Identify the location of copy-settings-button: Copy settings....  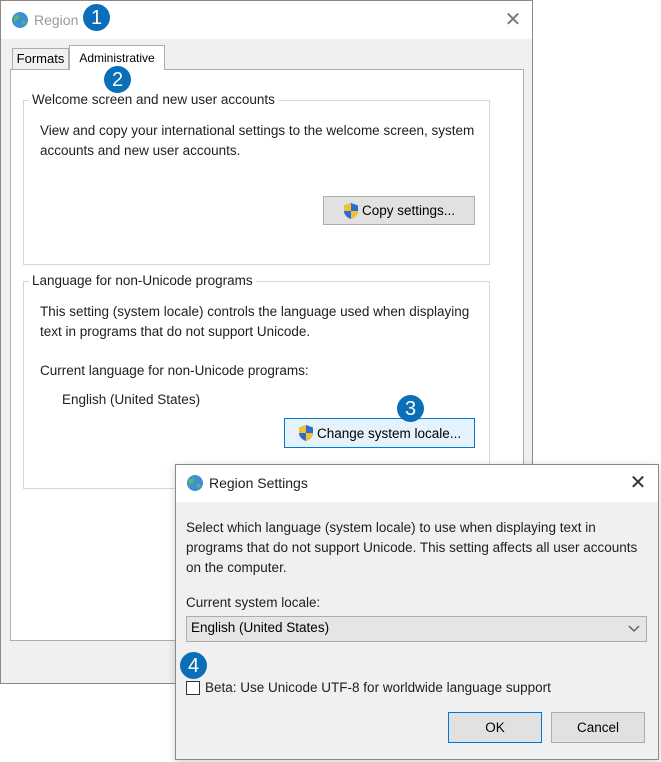
(399, 210).